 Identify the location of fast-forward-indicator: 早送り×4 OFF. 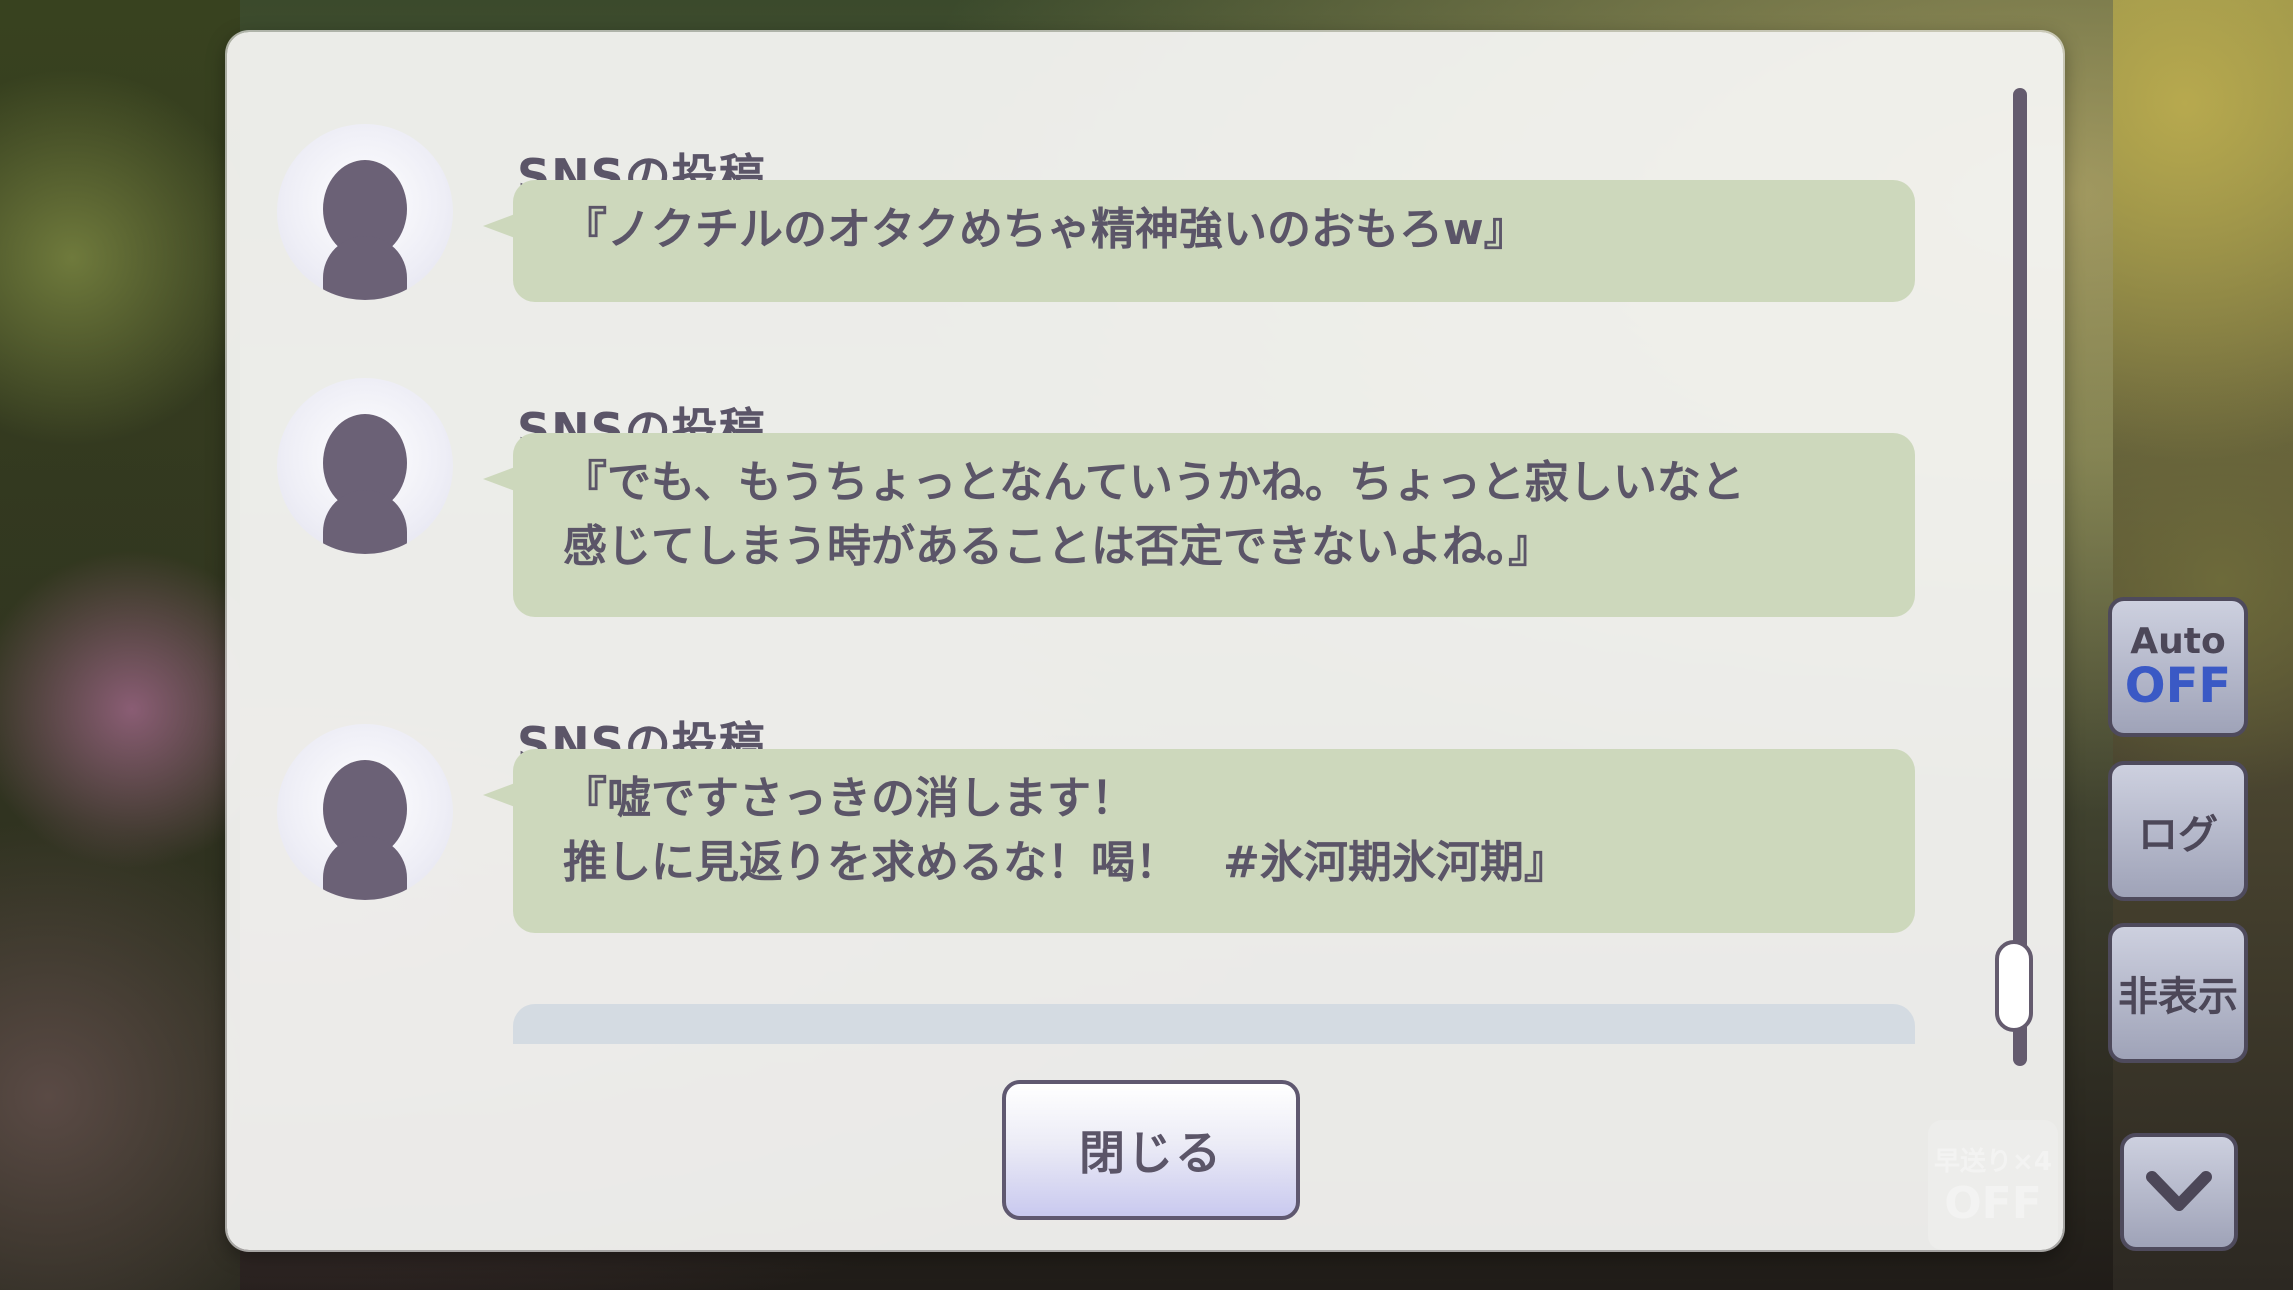
(1993, 1185).